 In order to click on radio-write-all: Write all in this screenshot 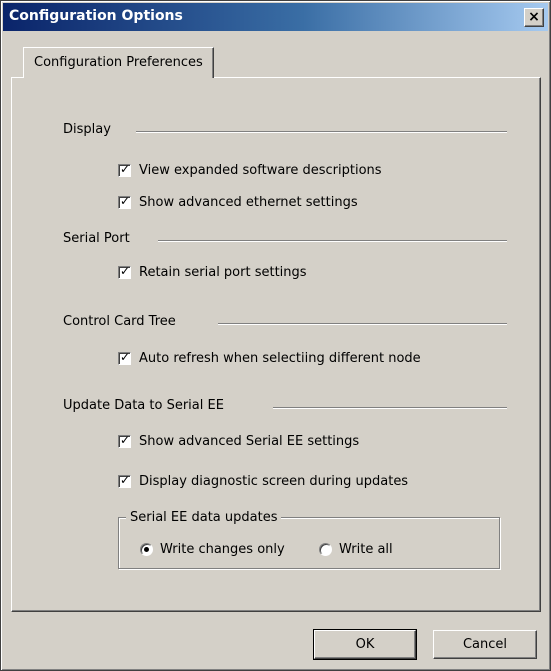, I will do `click(356, 549)`.